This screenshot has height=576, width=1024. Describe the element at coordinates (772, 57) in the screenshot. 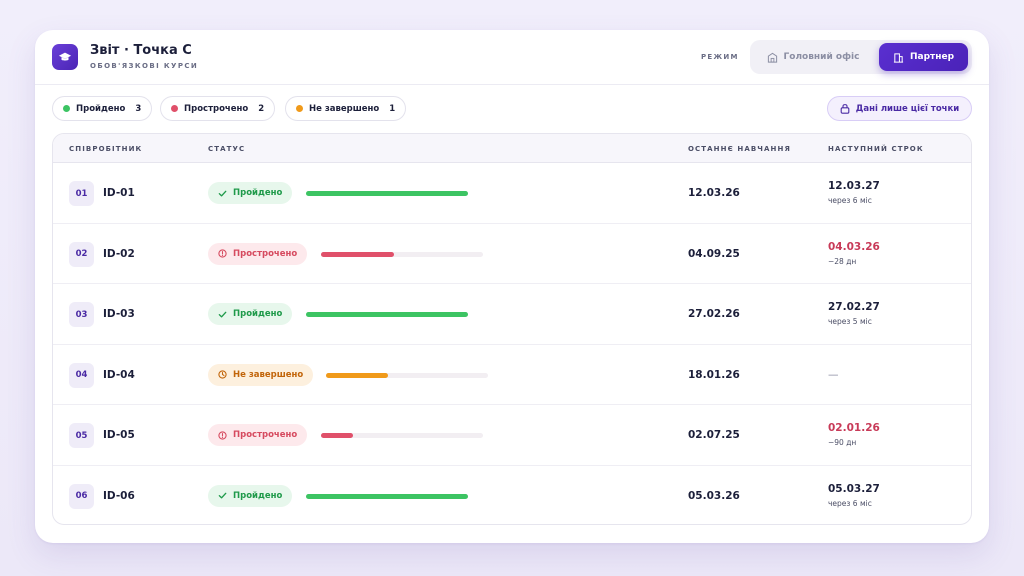

I see `building-icon` at that location.